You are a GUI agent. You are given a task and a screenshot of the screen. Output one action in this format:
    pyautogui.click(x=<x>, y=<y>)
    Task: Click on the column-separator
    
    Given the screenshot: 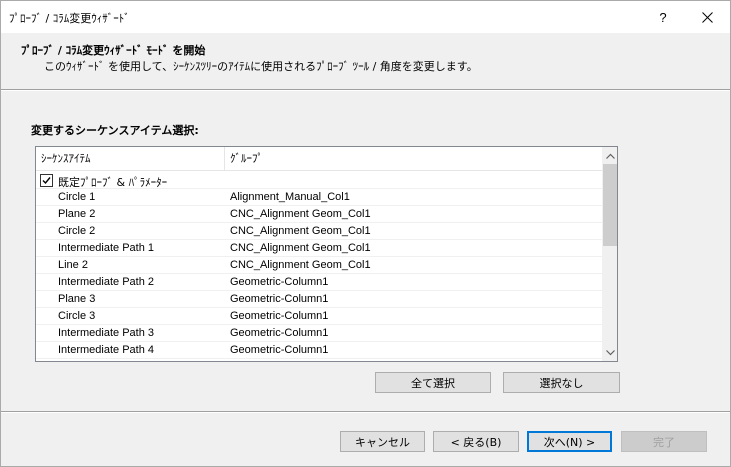 What is the action you would take?
    pyautogui.click(x=224, y=159)
    